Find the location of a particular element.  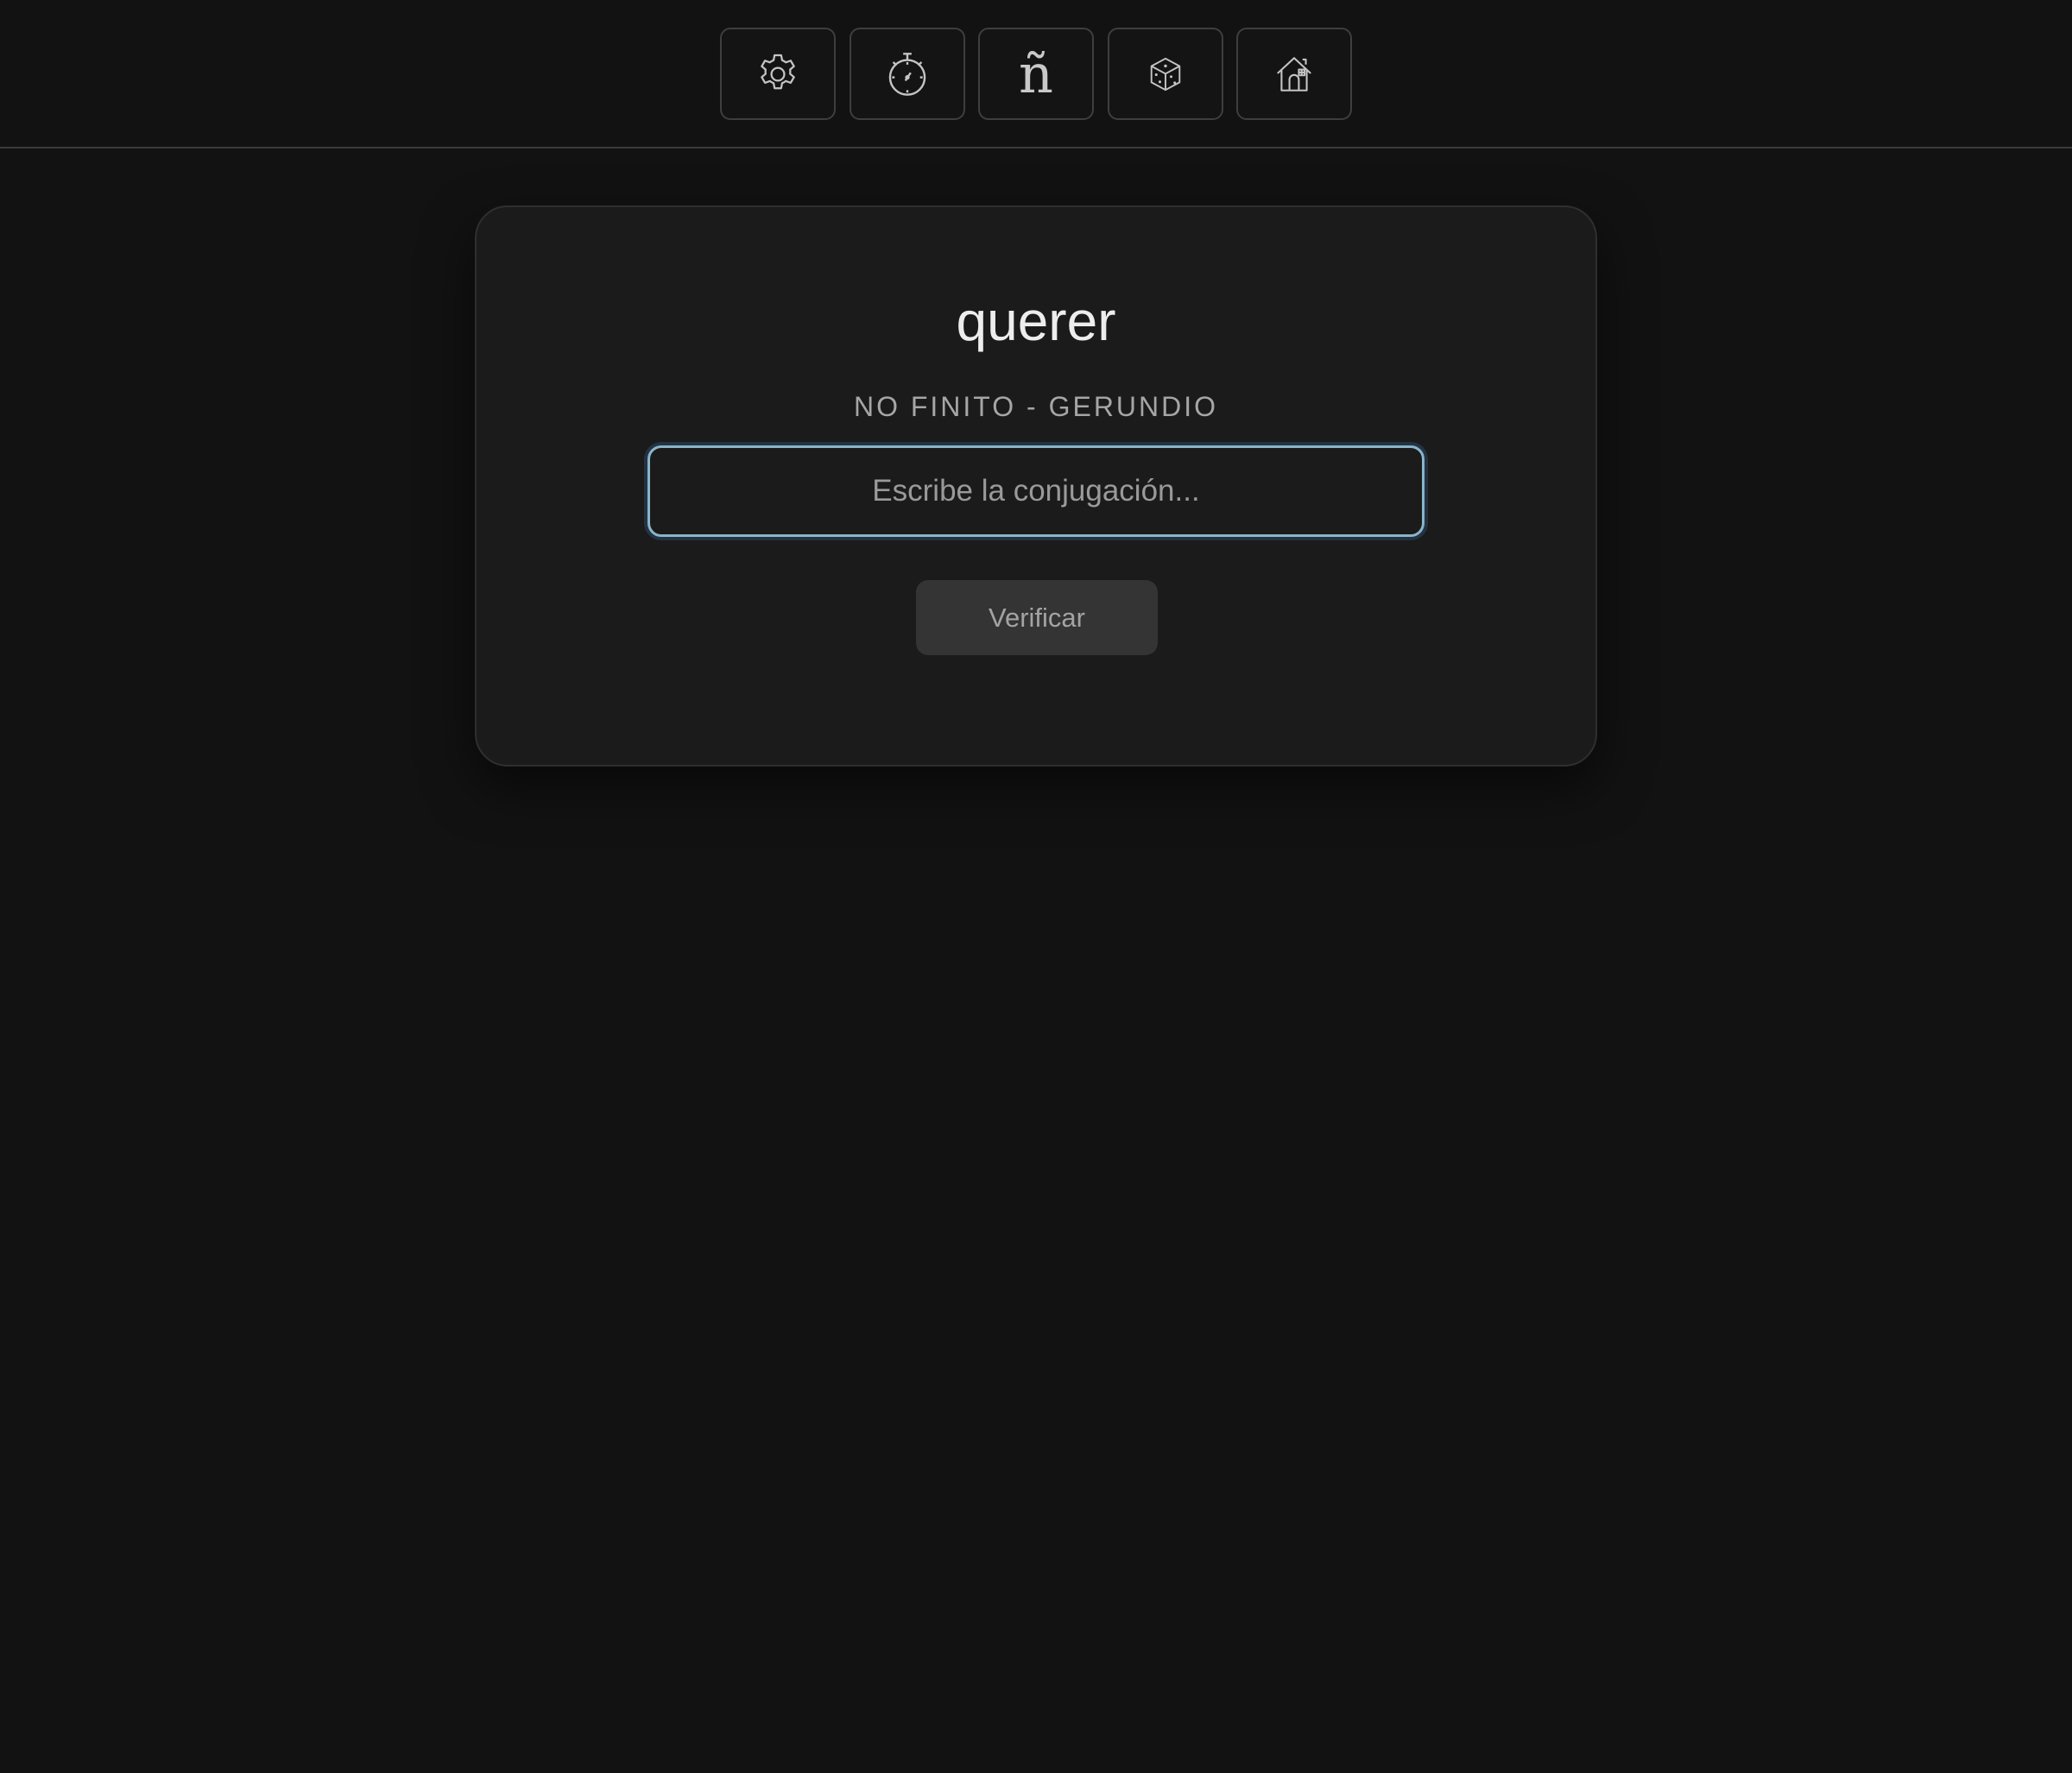

verb-title: querer is located at coordinates (1036, 321).